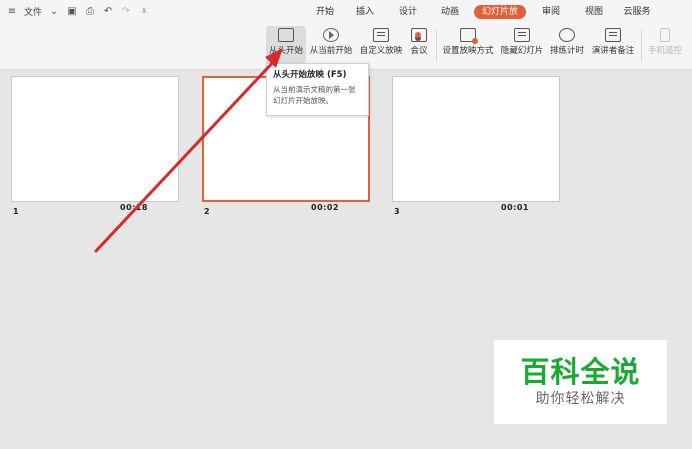 Image resolution: width=692 pixels, height=449 pixels. I want to click on setup-show-button: 设置放映方式, so click(468, 45).